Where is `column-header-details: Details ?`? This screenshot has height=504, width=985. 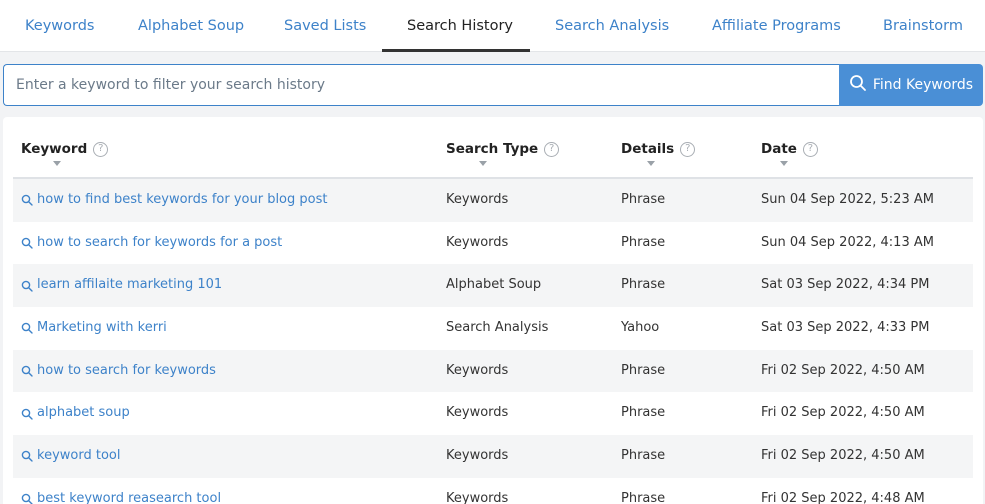 column-header-details: Details ? is located at coordinates (658, 149).